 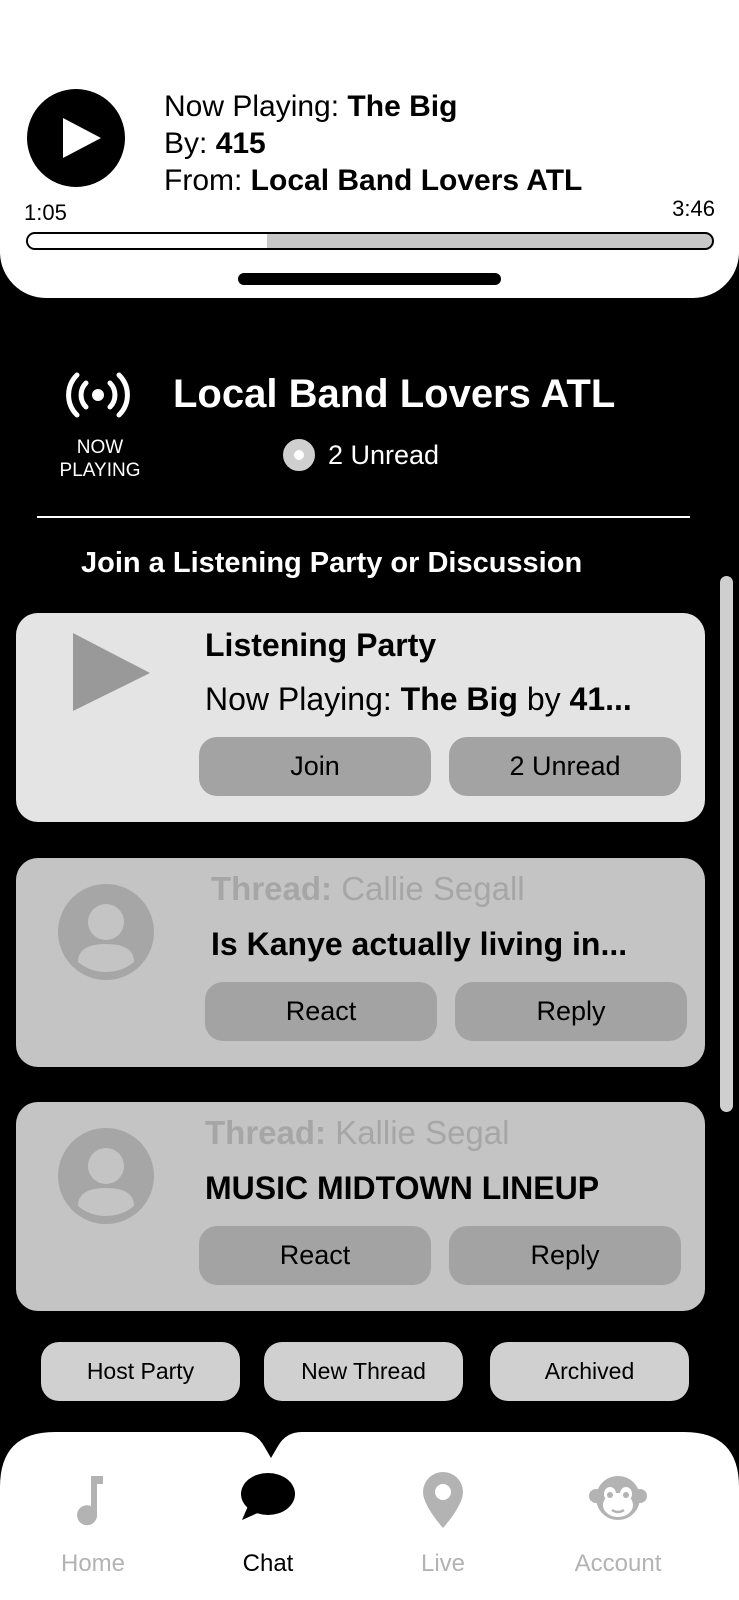 I want to click on thread-author: Thread: Callie Segall, so click(x=368, y=888).